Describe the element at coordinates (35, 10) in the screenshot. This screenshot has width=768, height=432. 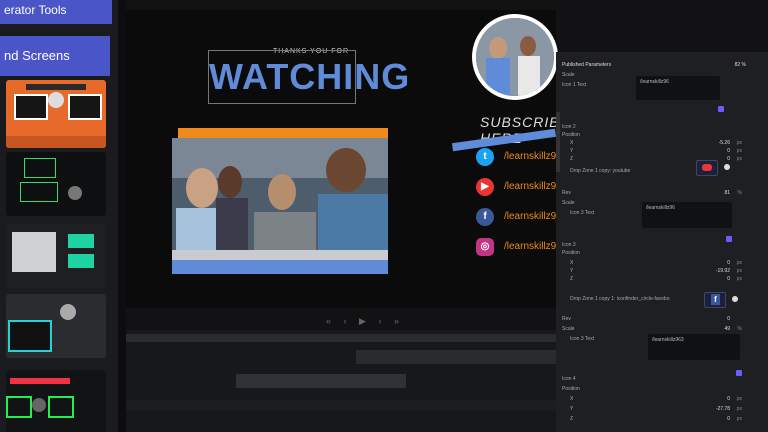
I see `creator-tools-label: erator Tools` at that location.